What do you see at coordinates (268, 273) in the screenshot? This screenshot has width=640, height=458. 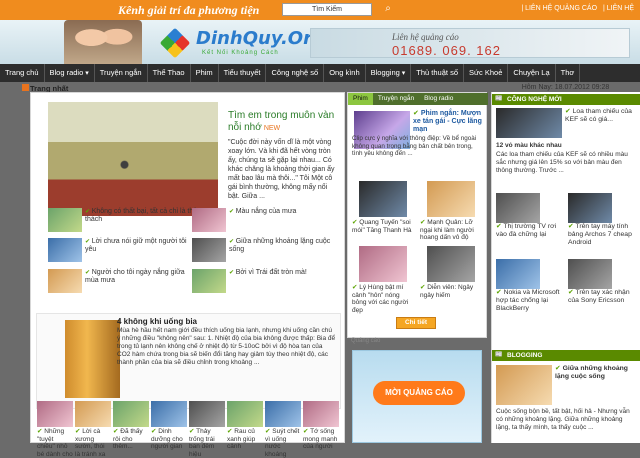 I see `related-title: Bởi vì Trái đất tròn mà!` at bounding box center [268, 273].